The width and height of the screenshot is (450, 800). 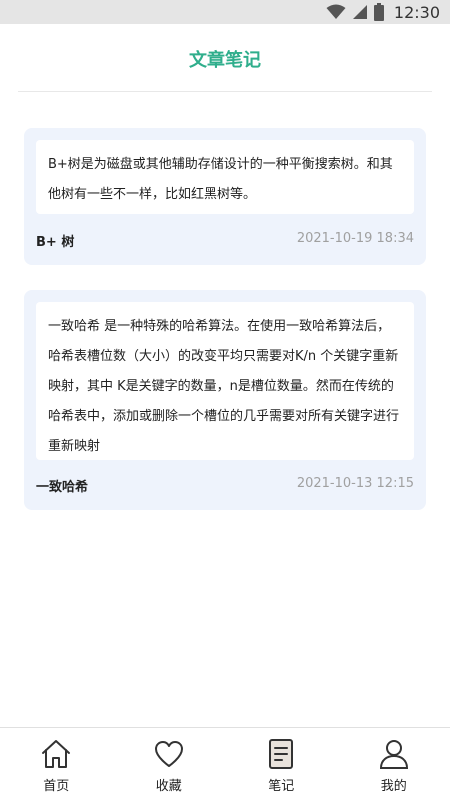 I want to click on status-bar: 12:30, so click(x=225, y=12).